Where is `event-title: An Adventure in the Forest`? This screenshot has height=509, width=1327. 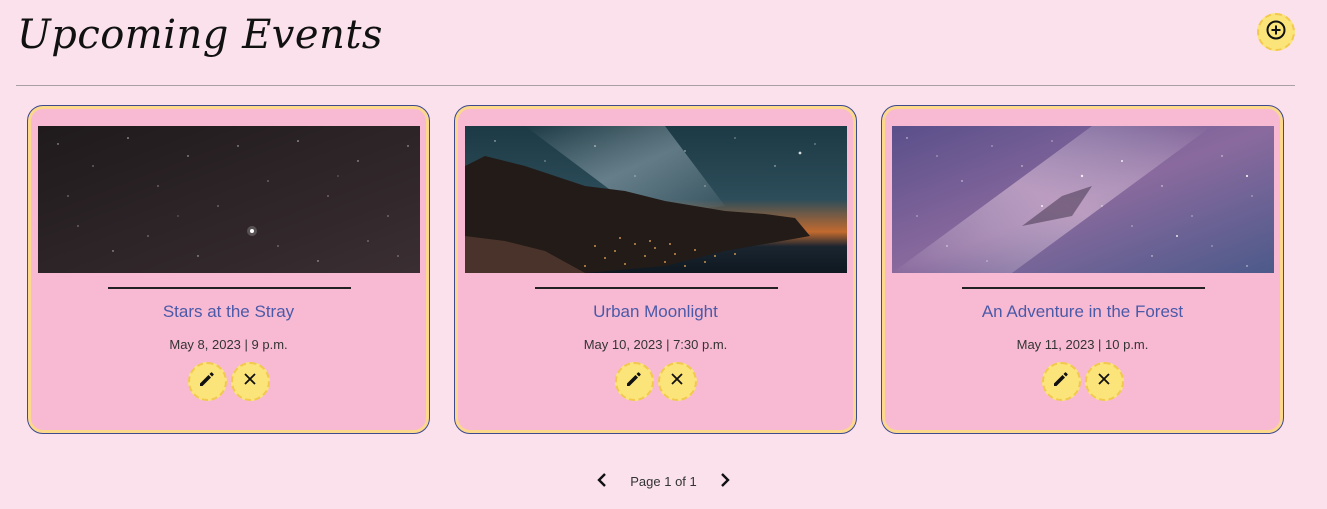
event-title: An Adventure in the Forest is located at coordinates (1082, 311).